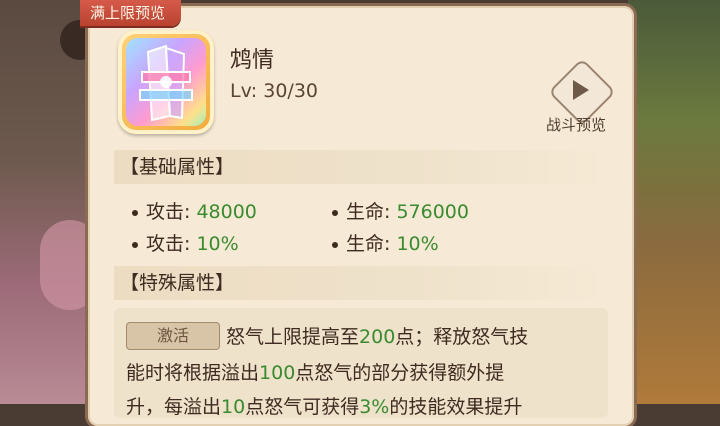 The width and height of the screenshot is (720, 426). I want to click on rainbow-crystal-icon-shape, so click(166, 83).